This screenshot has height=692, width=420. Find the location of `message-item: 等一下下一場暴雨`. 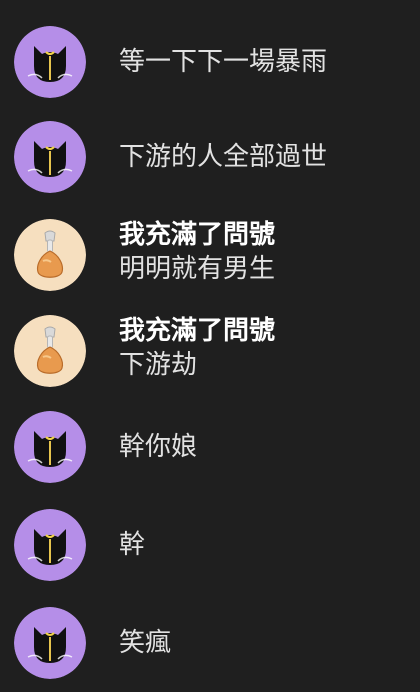

message-item: 等一下下一場暴雨 is located at coordinates (210, 62).